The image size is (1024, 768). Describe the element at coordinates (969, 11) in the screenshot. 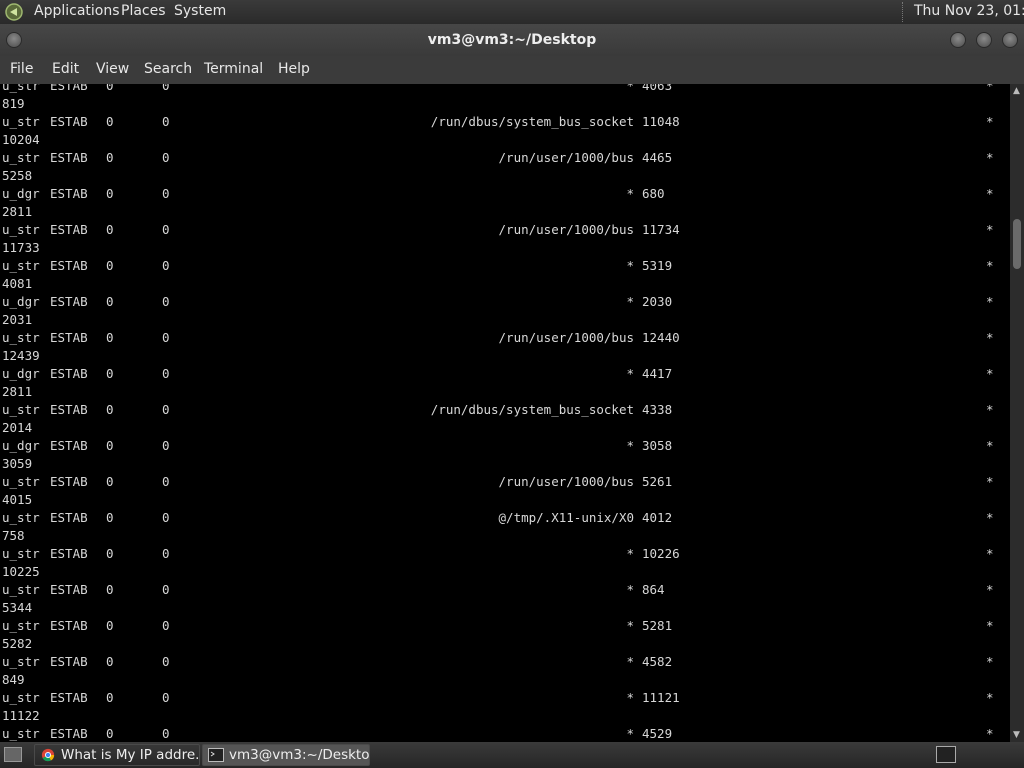

I see `panel-clock: Thu Nov 23, 01:54` at that location.